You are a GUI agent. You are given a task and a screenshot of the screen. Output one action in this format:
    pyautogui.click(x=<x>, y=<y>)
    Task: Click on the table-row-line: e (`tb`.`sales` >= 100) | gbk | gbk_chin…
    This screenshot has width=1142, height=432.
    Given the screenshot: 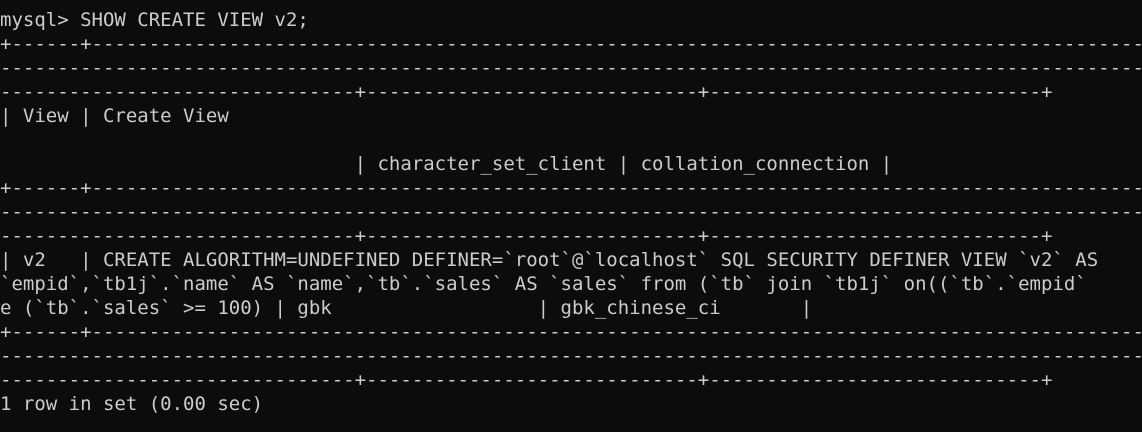 What is the action you would take?
    pyautogui.click(x=406, y=308)
    